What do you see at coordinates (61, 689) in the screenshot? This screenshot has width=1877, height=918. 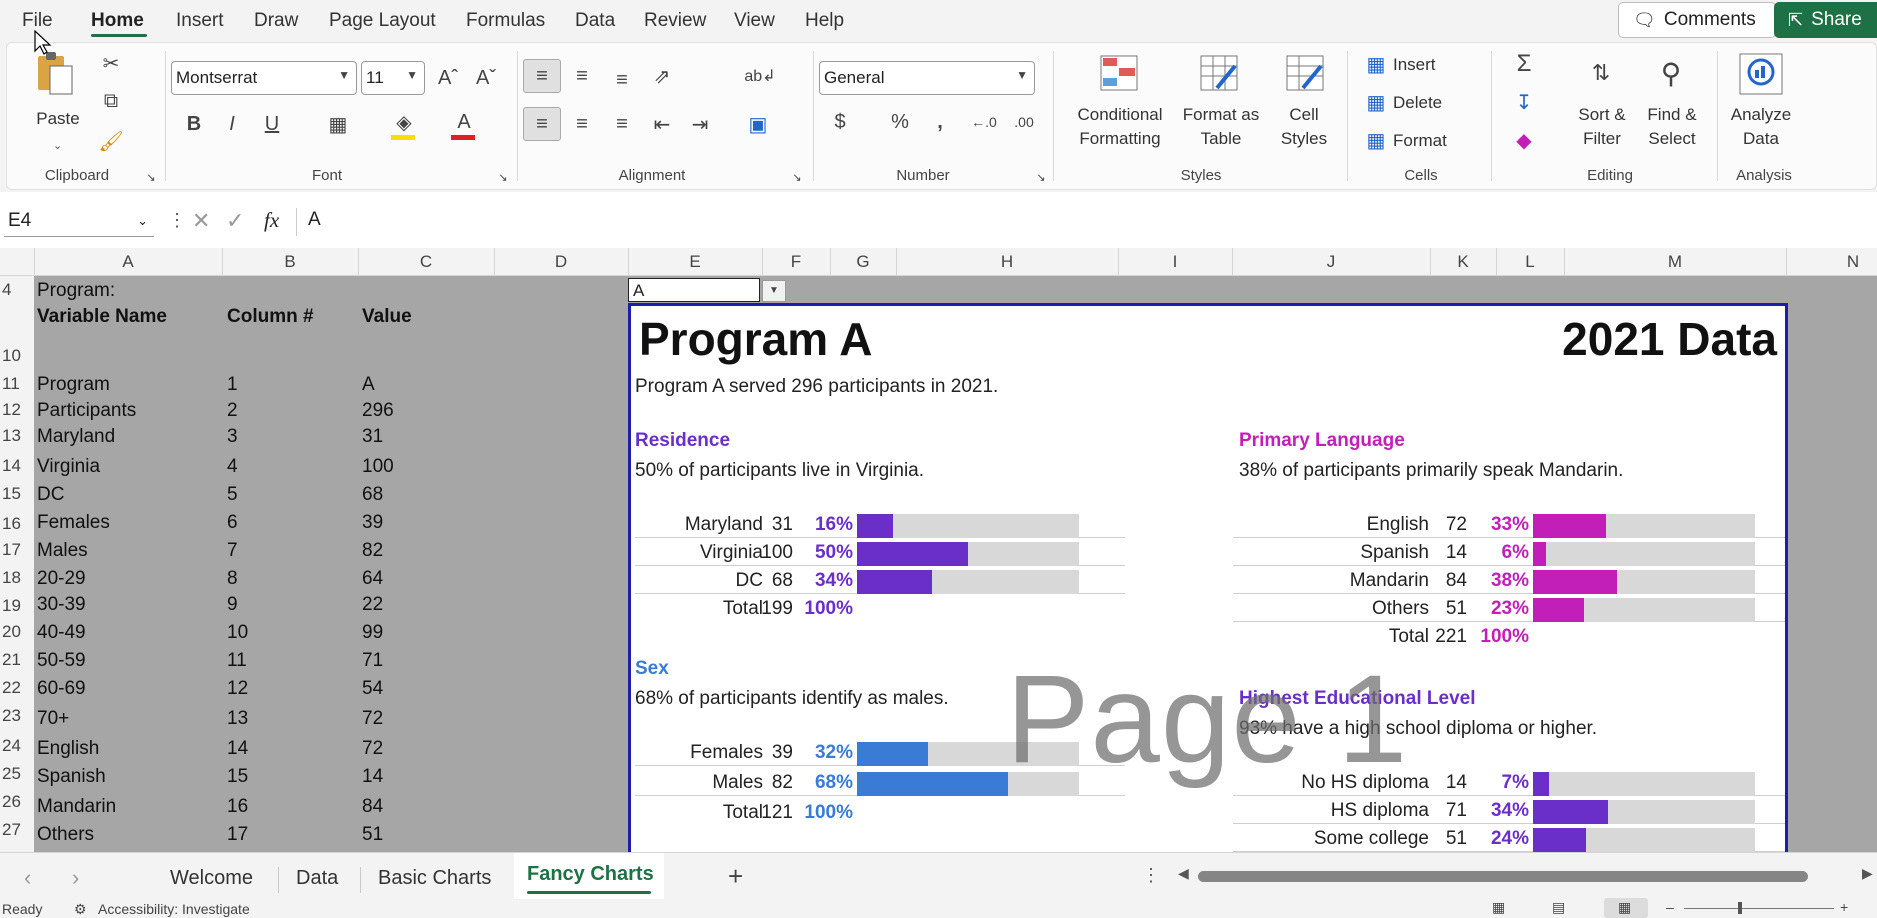 I see `table-cell: 60-69` at bounding box center [61, 689].